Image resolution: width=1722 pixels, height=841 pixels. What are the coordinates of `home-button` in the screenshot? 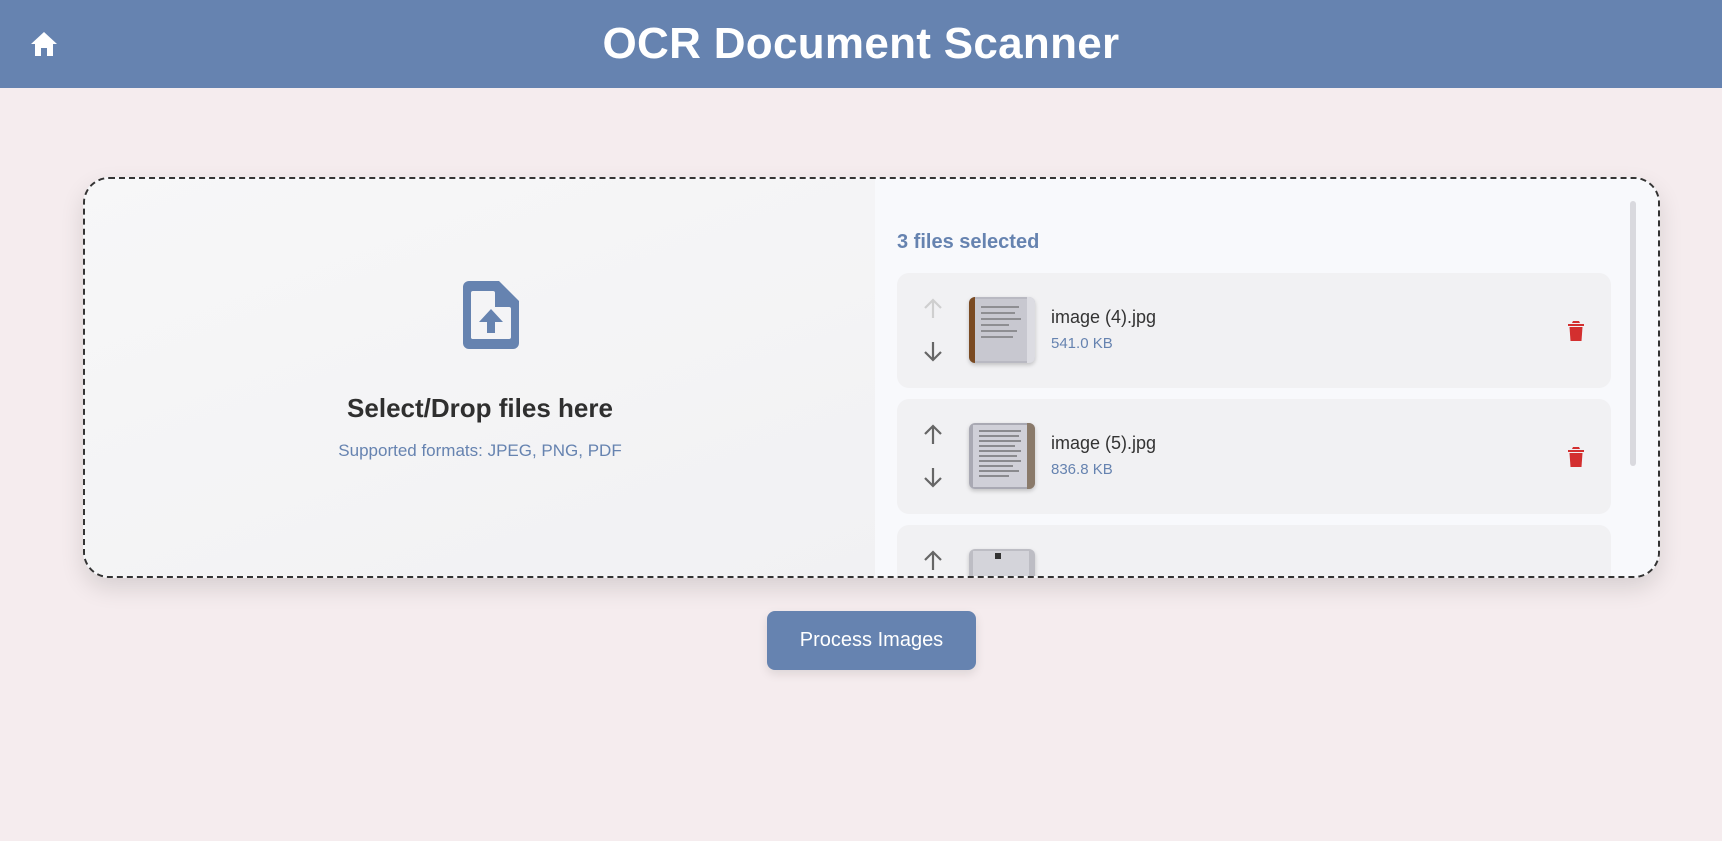 It's located at (44, 44).